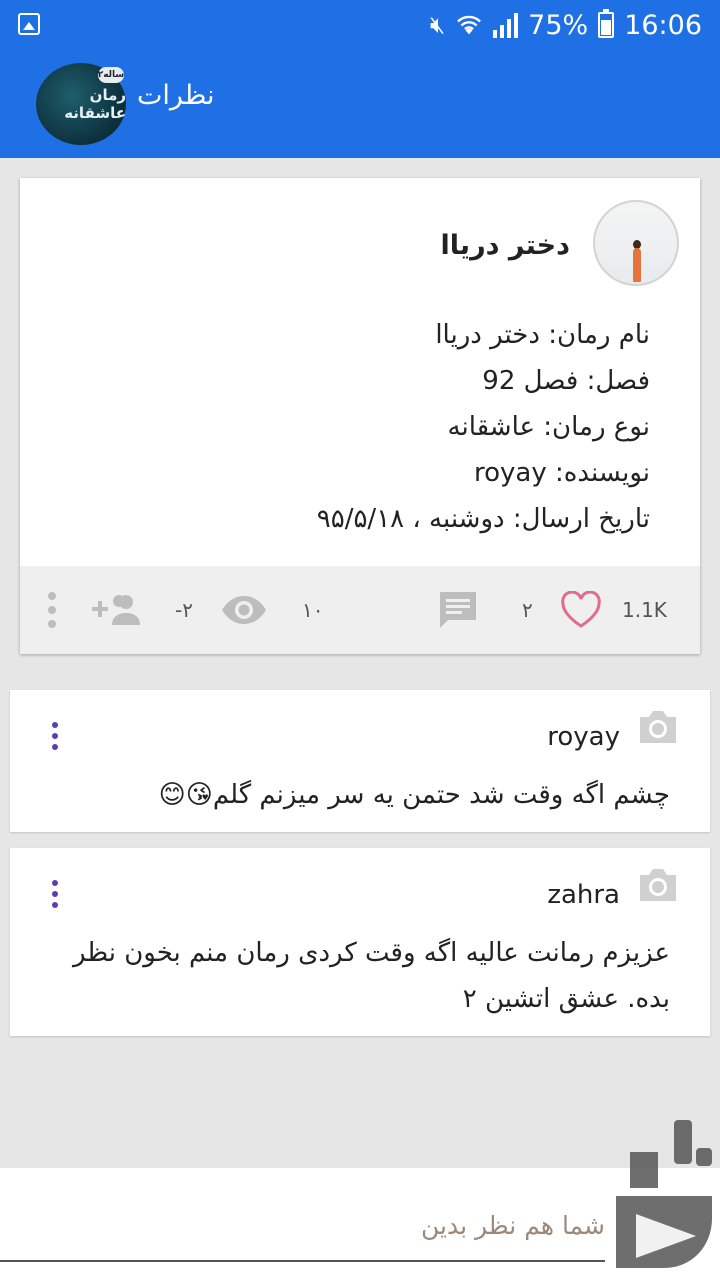 Image resolution: width=720 pixels, height=1280 pixels. What do you see at coordinates (644, 610) in the screenshot?
I see `likes-count: 1.1K` at bounding box center [644, 610].